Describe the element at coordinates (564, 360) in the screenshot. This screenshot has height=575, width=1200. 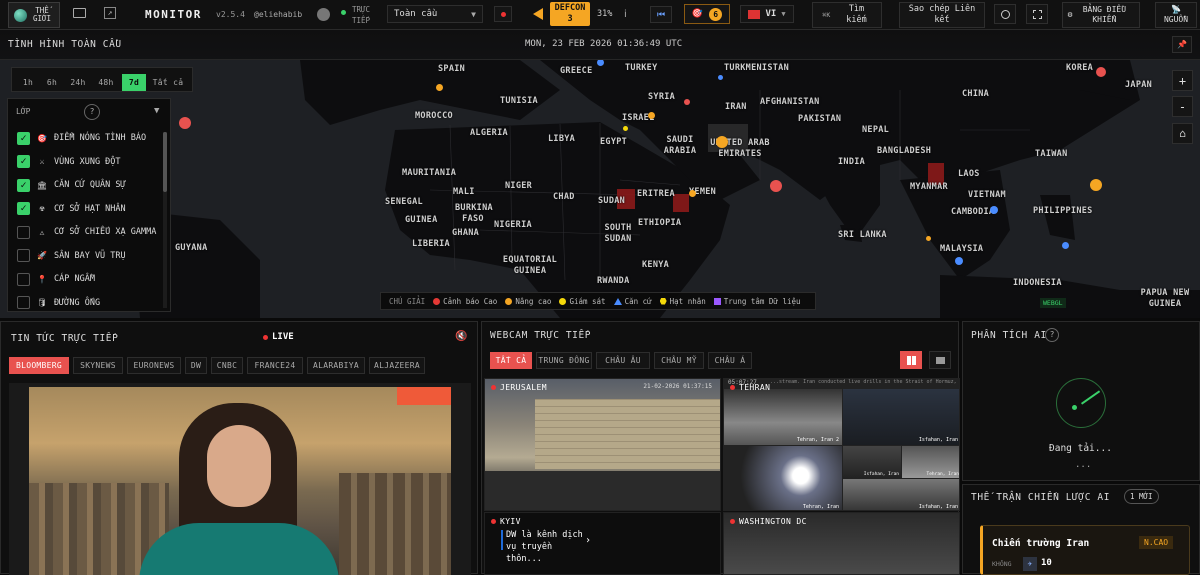
I see `webcam-filter-tab: TRUNG ĐÔNG` at that location.